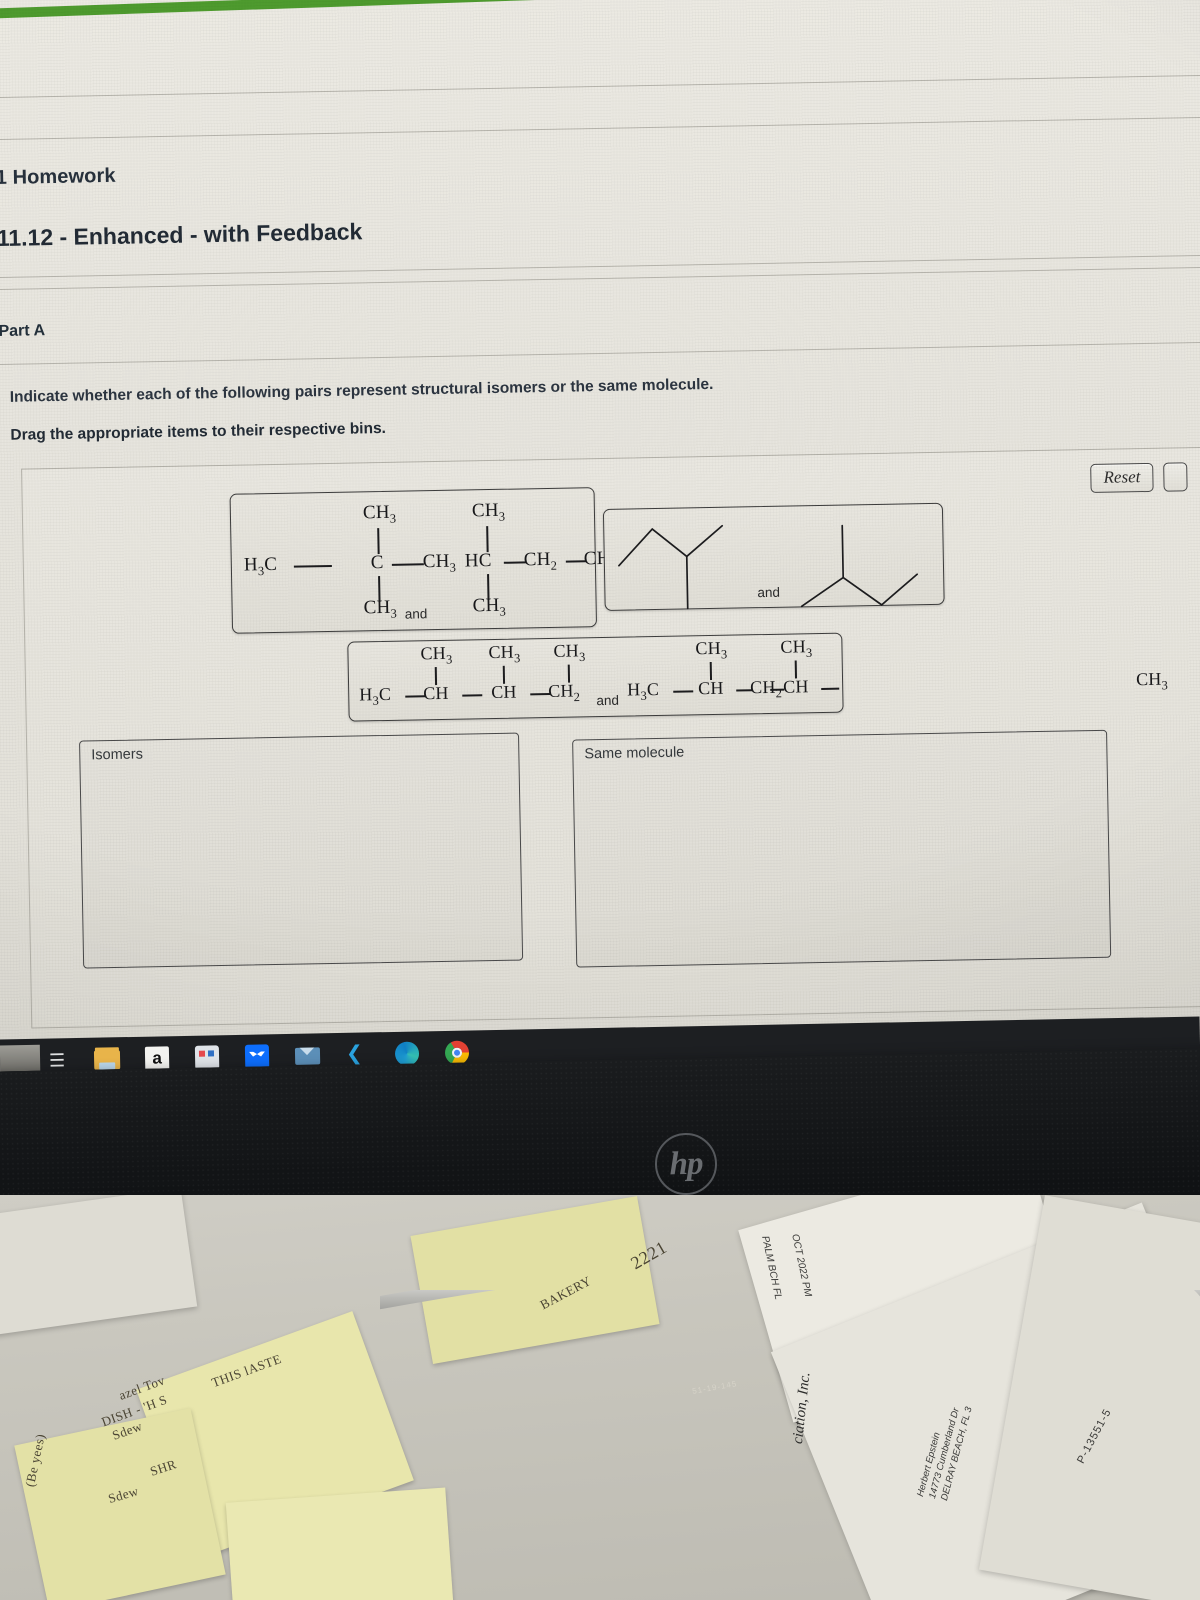 Image resolution: width=1200 pixels, height=1600 pixels. Describe the element at coordinates (842, 848) in the screenshot. I see `drop-bin-same-molecule: Same molecule` at that location.